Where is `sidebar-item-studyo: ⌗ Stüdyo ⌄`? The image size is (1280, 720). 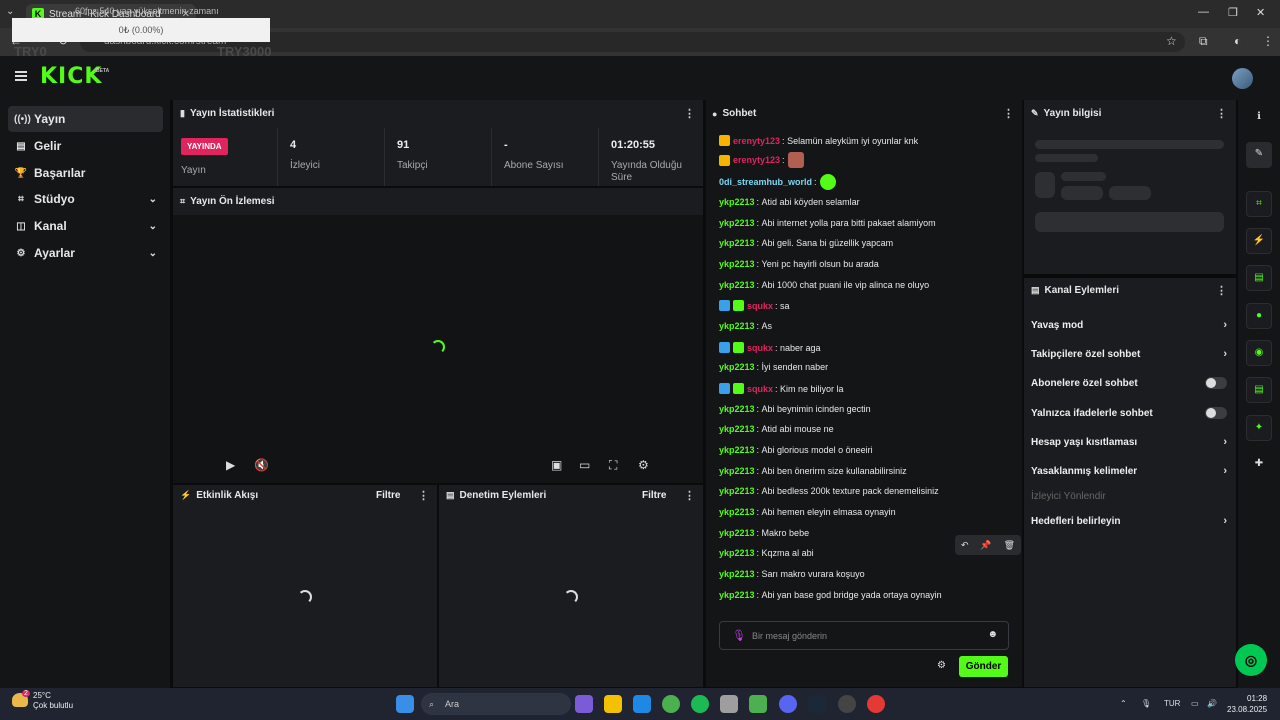
sidebar-item-studyo: ⌗ Stüdyo ⌄ is located at coordinates (85, 199).